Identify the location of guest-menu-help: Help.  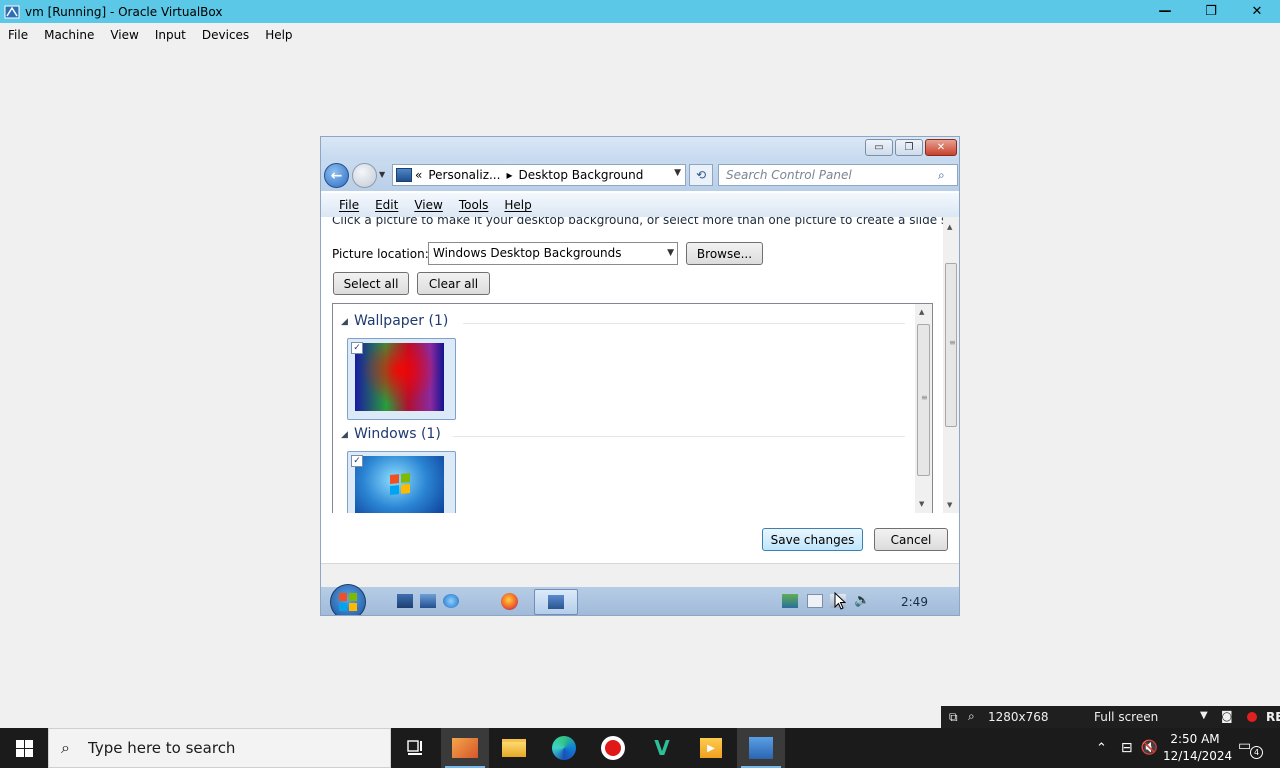
(517, 205).